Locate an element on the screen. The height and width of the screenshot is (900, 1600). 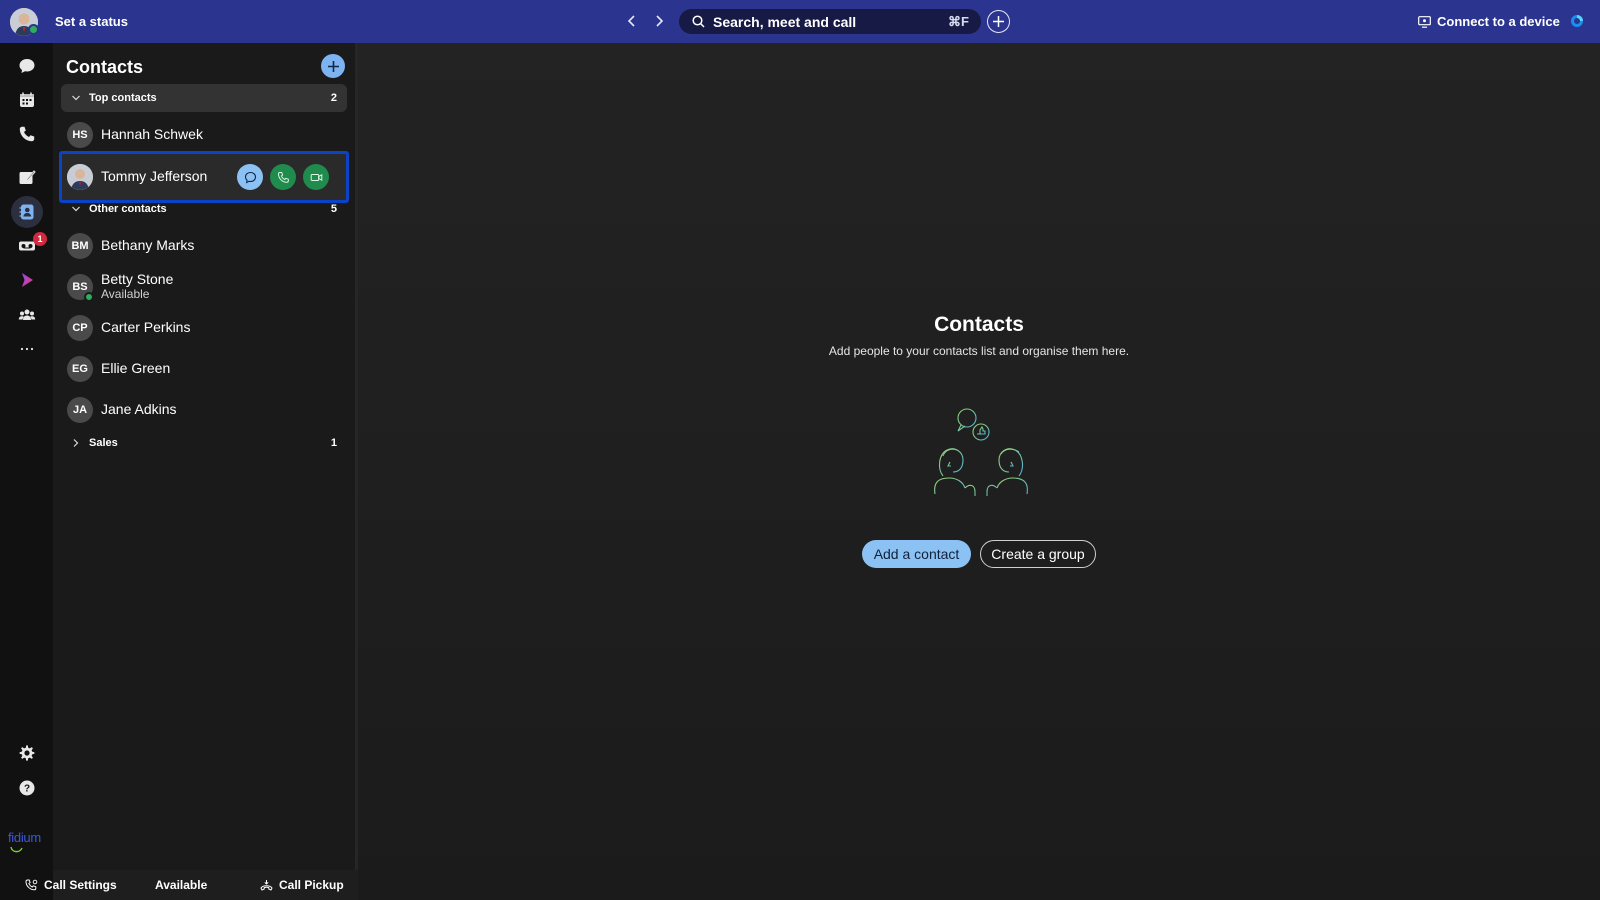
contact-row-hannah-schwek: HS Hannah Schwek is located at coordinates (204, 135).